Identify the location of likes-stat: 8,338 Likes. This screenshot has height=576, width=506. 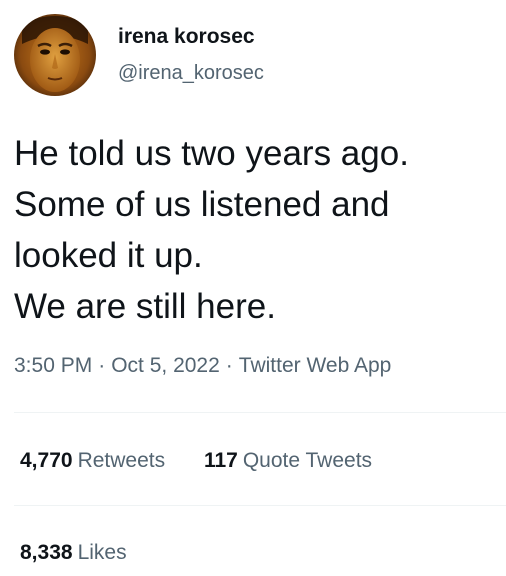
(73, 553).